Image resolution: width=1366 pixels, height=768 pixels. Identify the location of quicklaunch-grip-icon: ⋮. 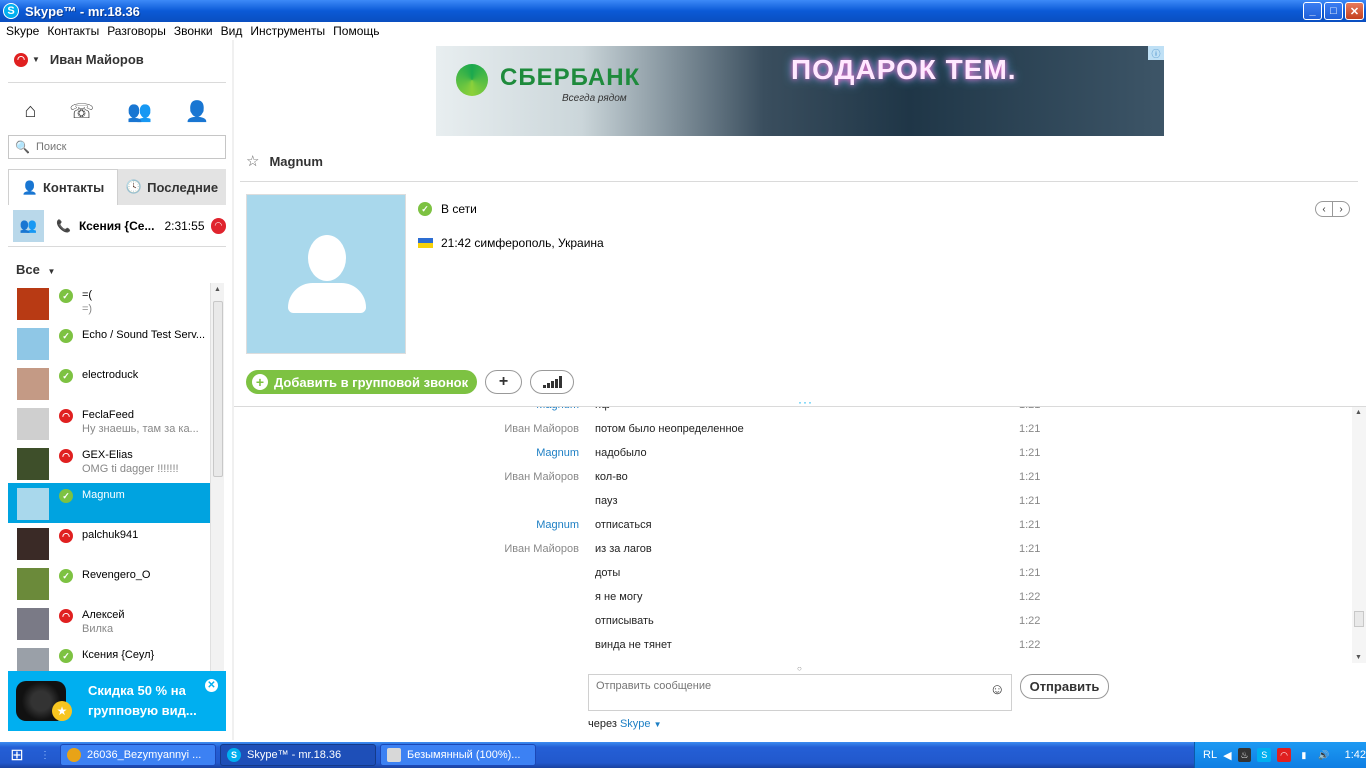
(45, 755).